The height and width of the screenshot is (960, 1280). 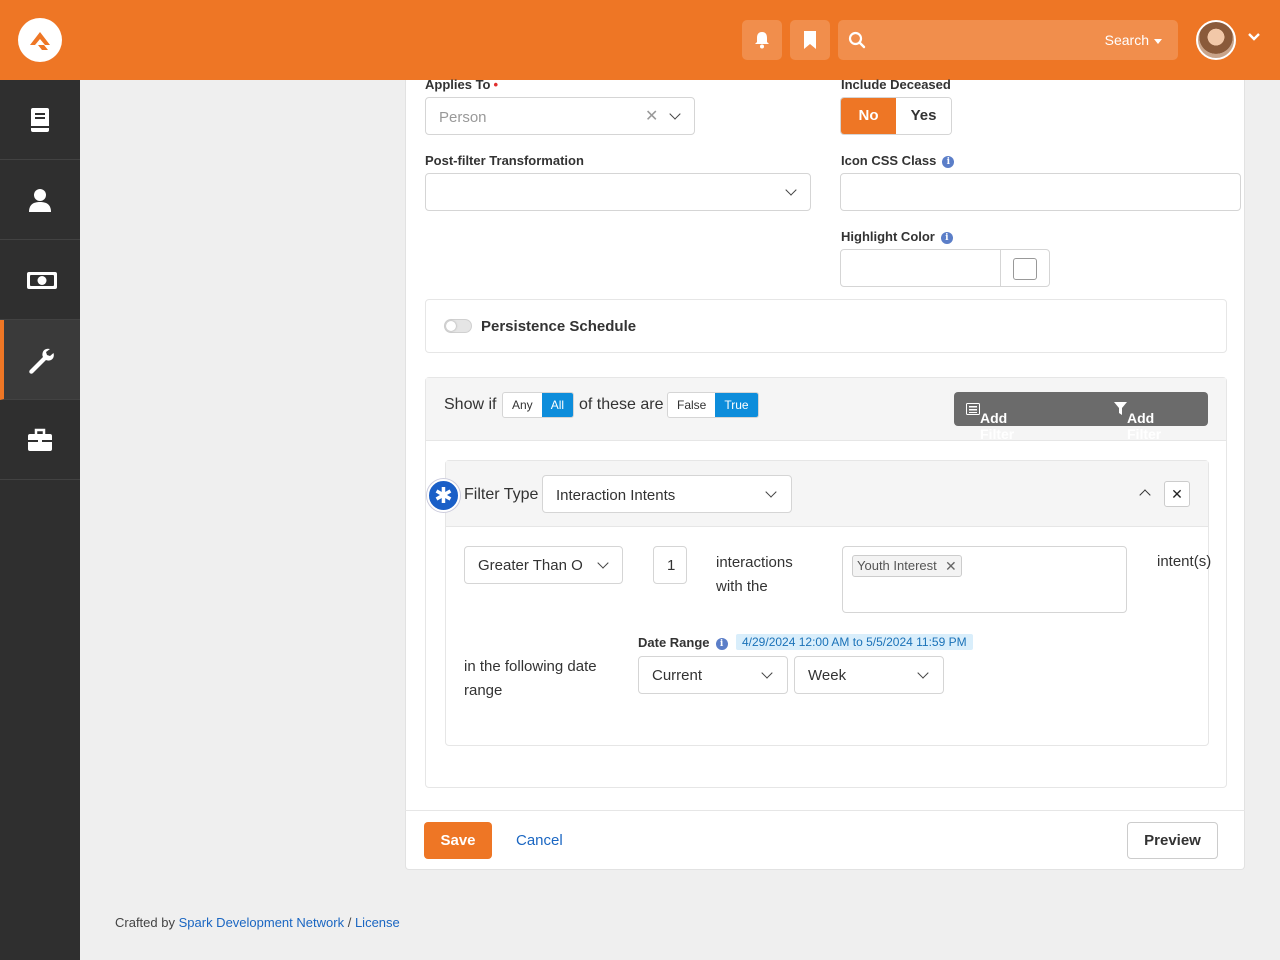 I want to click on rock-logo-icon, so click(x=40, y=40).